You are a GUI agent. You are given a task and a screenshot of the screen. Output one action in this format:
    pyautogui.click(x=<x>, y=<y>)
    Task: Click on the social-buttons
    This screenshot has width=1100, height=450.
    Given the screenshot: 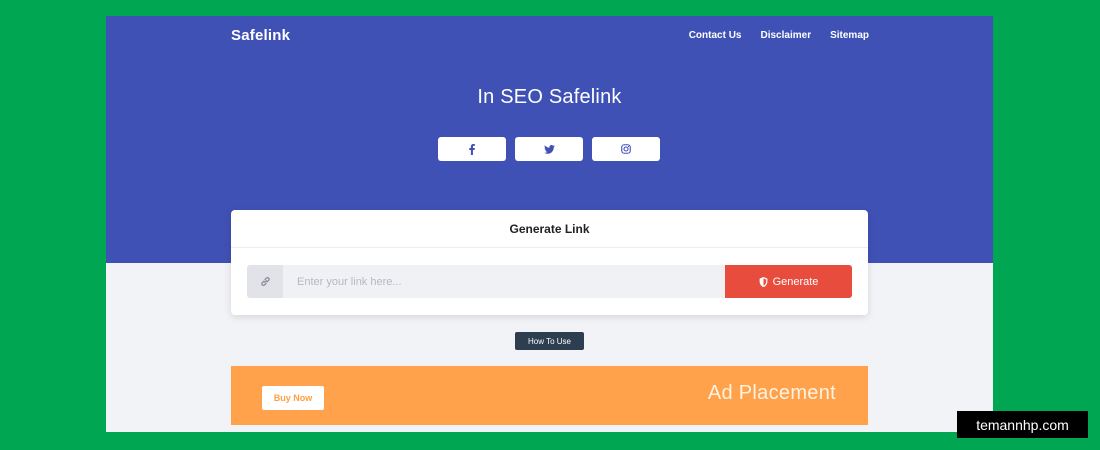 What is the action you would take?
    pyautogui.click(x=549, y=149)
    